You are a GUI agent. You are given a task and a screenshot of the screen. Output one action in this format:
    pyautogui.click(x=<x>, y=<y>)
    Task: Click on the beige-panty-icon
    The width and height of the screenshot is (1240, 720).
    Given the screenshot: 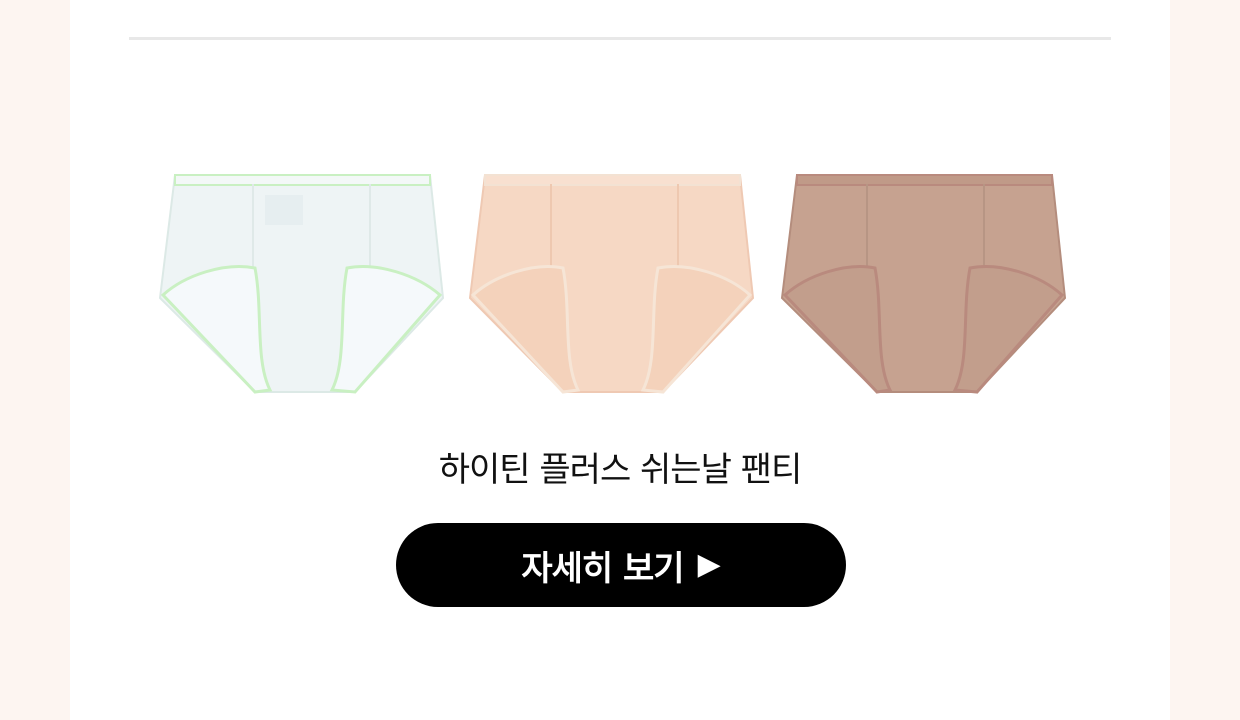 What is the action you would take?
    pyautogui.click(x=611, y=284)
    